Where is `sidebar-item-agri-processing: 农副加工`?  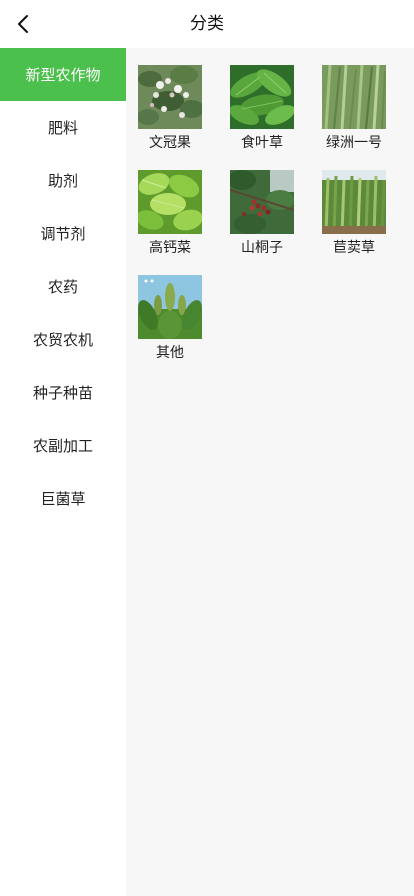
sidebar-item-agri-processing: 农副加工 is located at coordinates (63, 445).